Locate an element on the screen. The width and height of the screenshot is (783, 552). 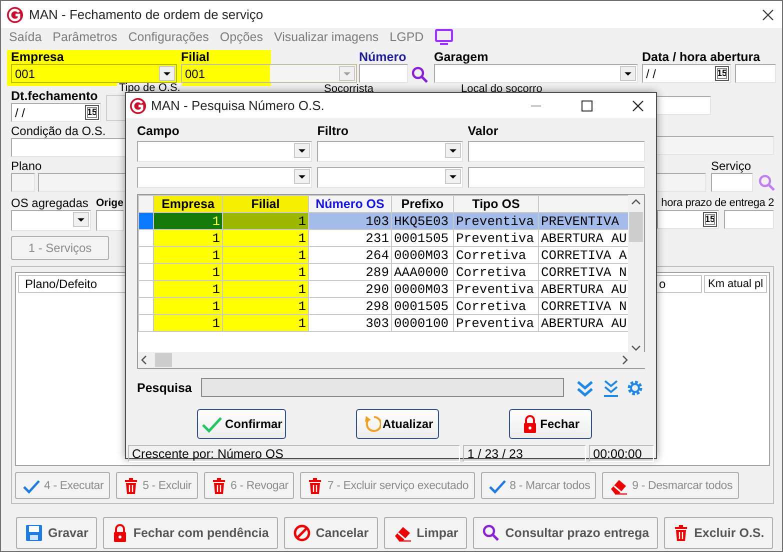
field-label: OS agregadas is located at coordinates (49, 203).